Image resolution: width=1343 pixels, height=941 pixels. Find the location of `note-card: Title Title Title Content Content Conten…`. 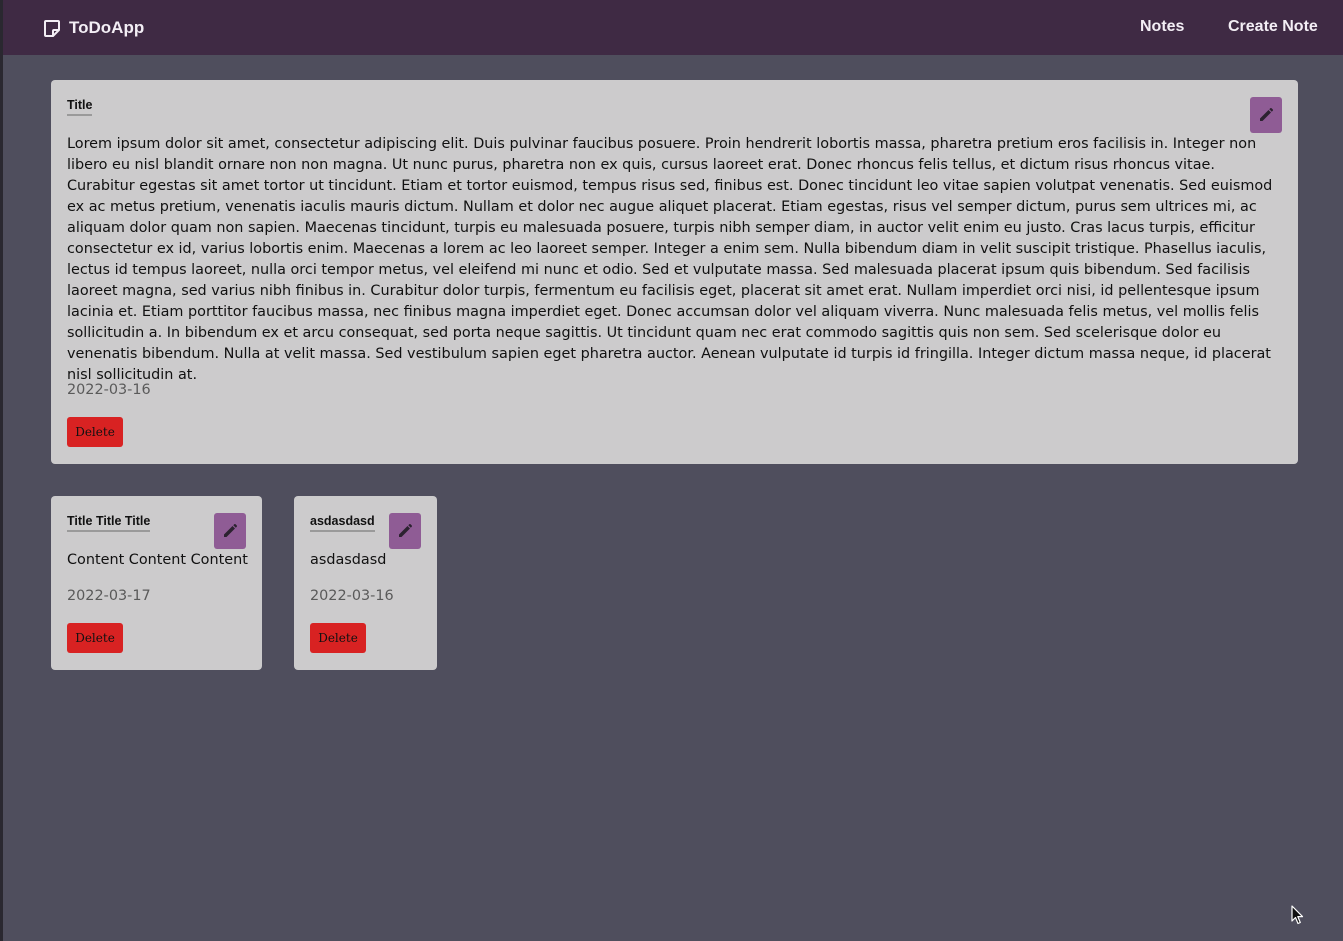

note-card: Title Title Title Content Content Conten… is located at coordinates (156, 583).